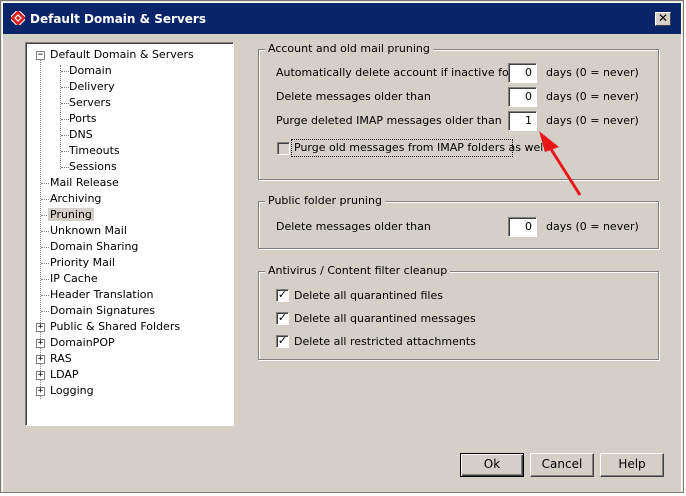 This screenshot has height=496, width=686. What do you see at coordinates (522, 73) in the screenshot?
I see `inactive-account-days-input: 0` at bounding box center [522, 73].